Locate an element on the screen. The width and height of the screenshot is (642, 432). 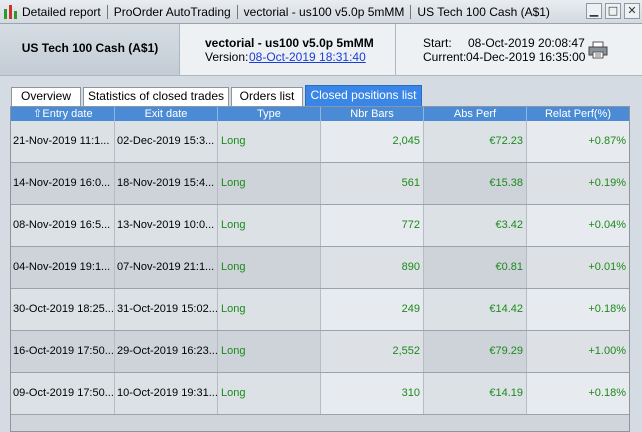
tab-closed-positions-list: Closed positions list is located at coordinates (363, 95).